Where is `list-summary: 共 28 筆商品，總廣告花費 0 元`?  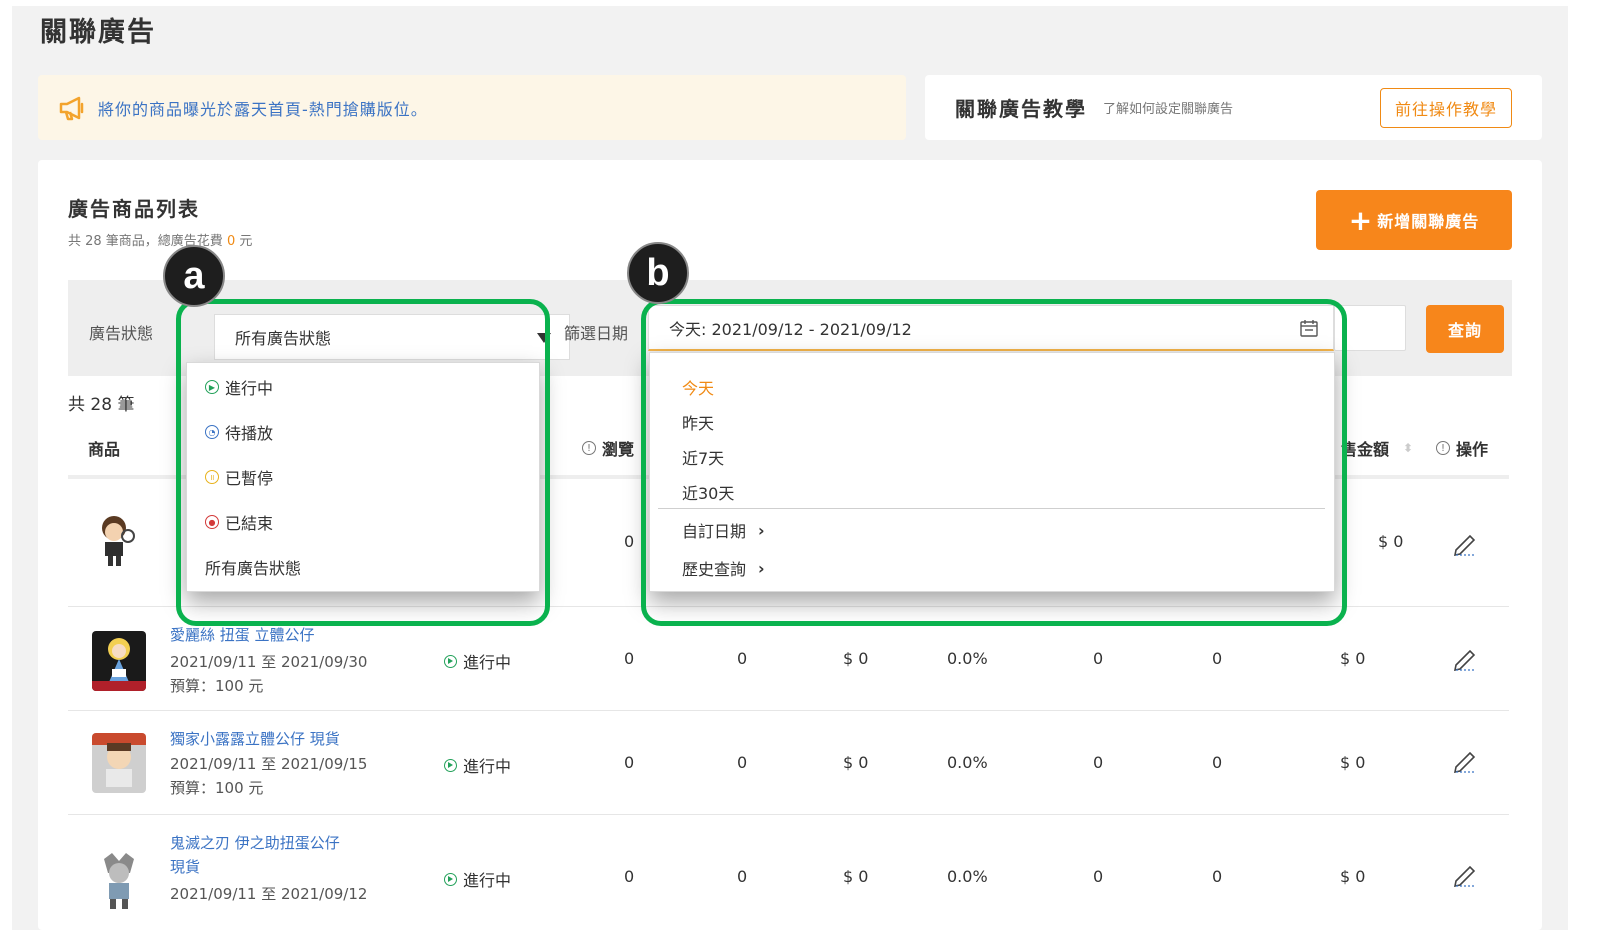 list-summary: 共 28 筆商品，總廣告花費 0 元 is located at coordinates (160, 239).